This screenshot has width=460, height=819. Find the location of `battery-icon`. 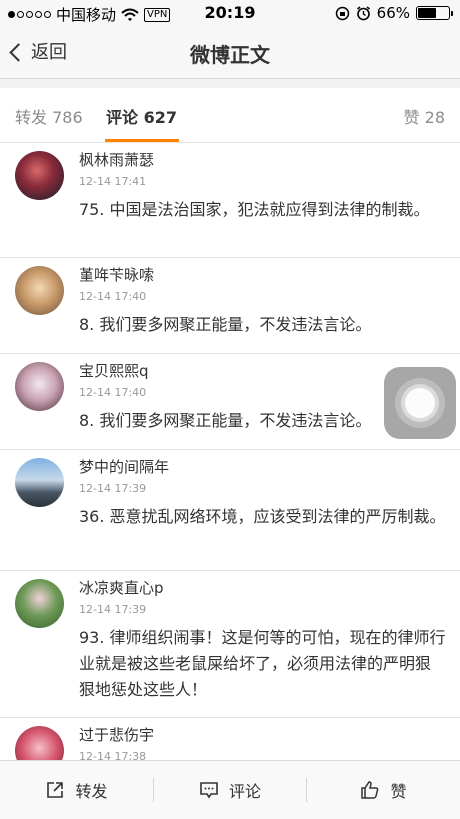

battery-icon is located at coordinates (434, 13).